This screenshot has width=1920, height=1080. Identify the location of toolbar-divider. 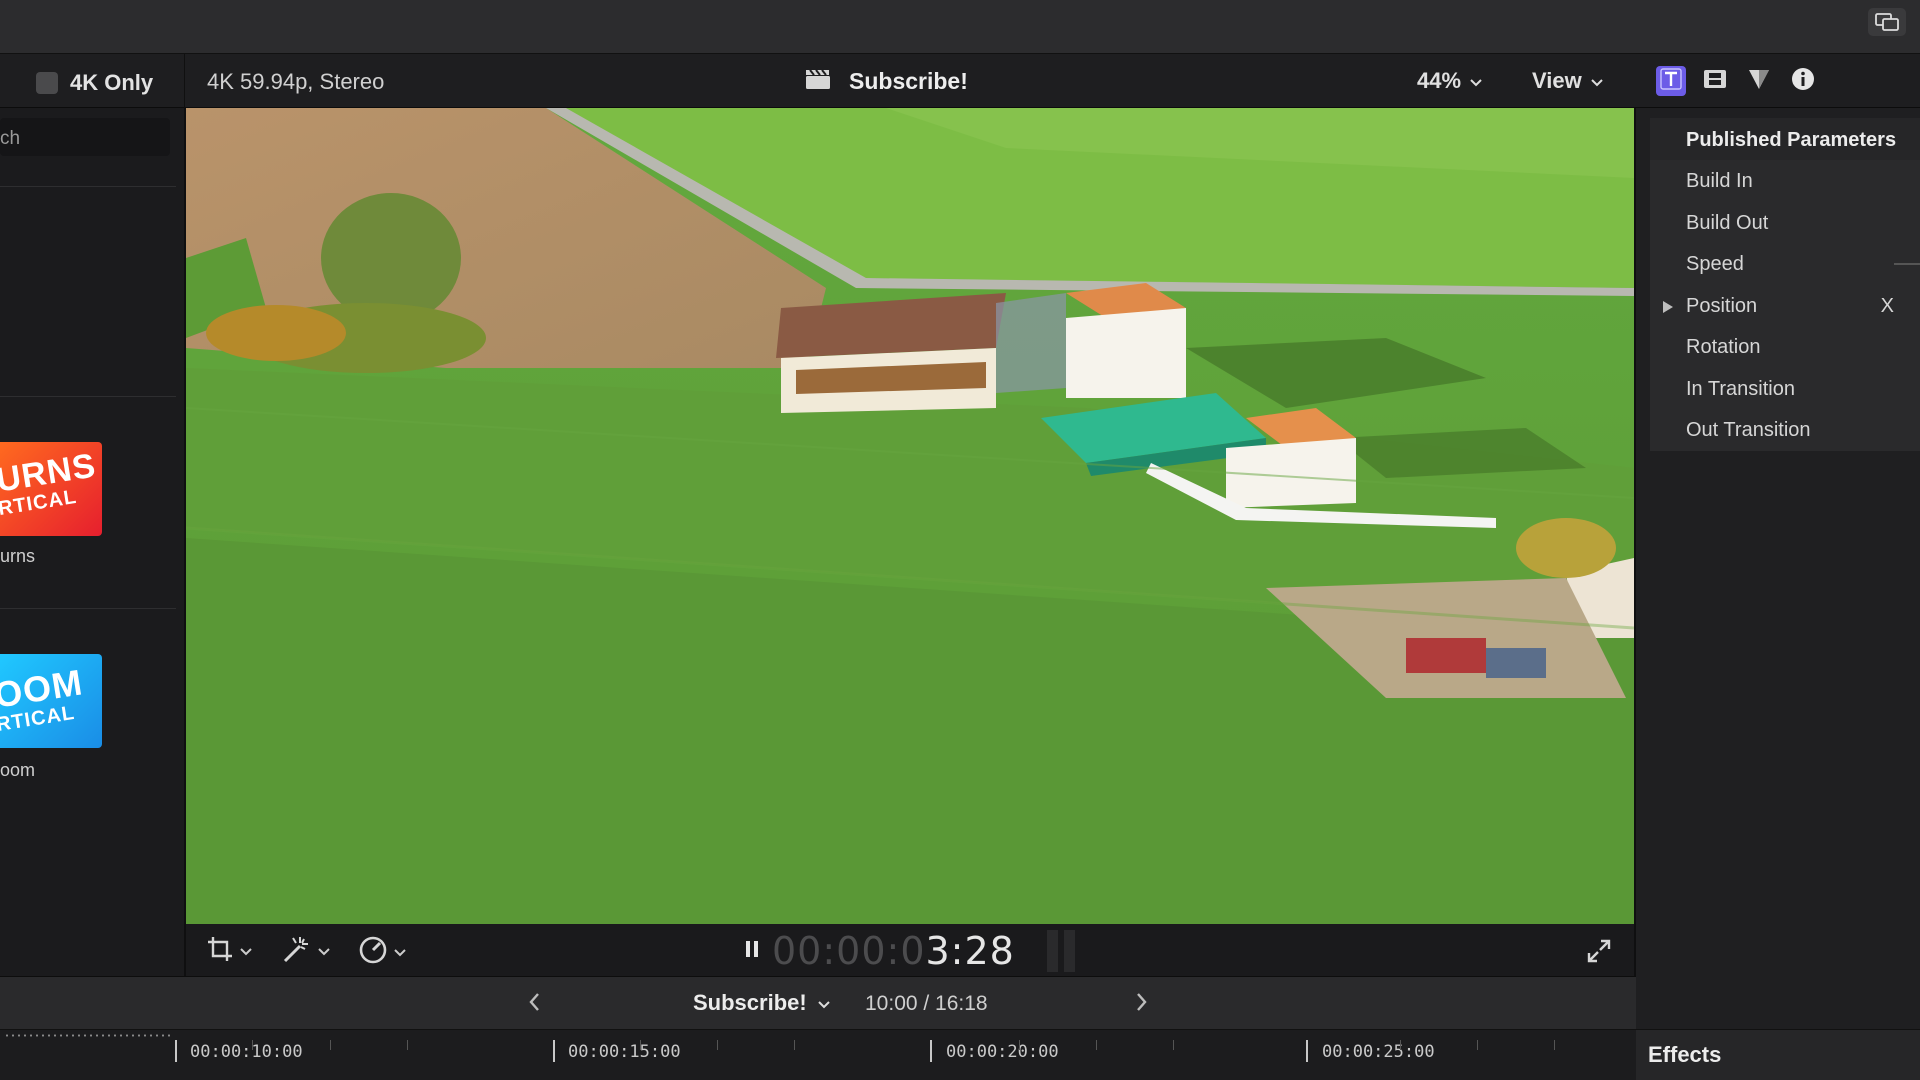
(184, 81).